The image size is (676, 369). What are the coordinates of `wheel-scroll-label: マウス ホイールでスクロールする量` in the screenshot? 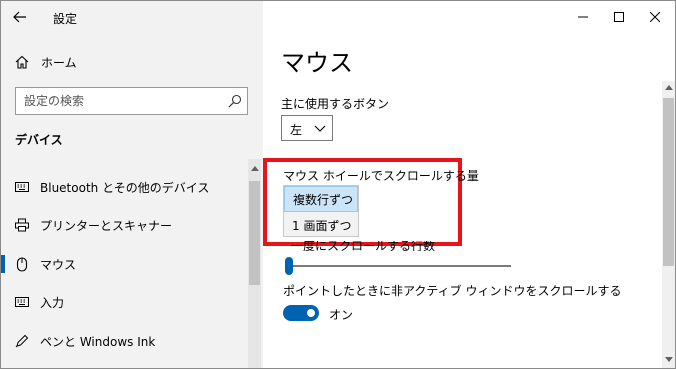 It's located at (381, 176).